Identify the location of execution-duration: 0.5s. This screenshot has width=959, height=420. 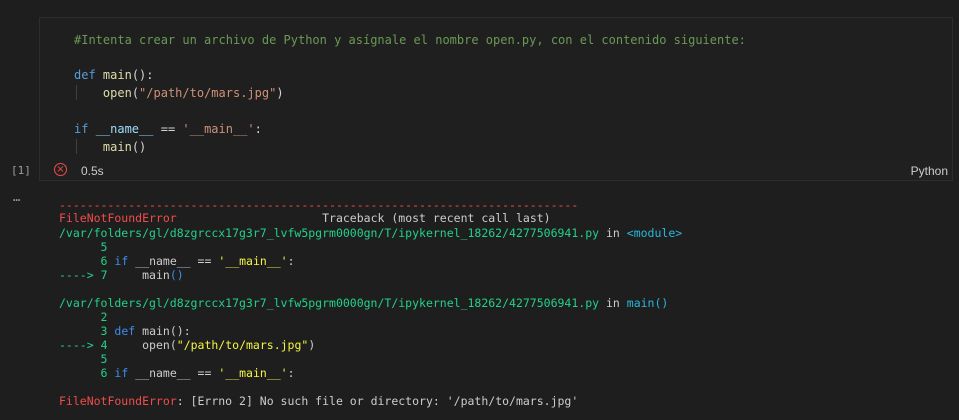
(92, 171).